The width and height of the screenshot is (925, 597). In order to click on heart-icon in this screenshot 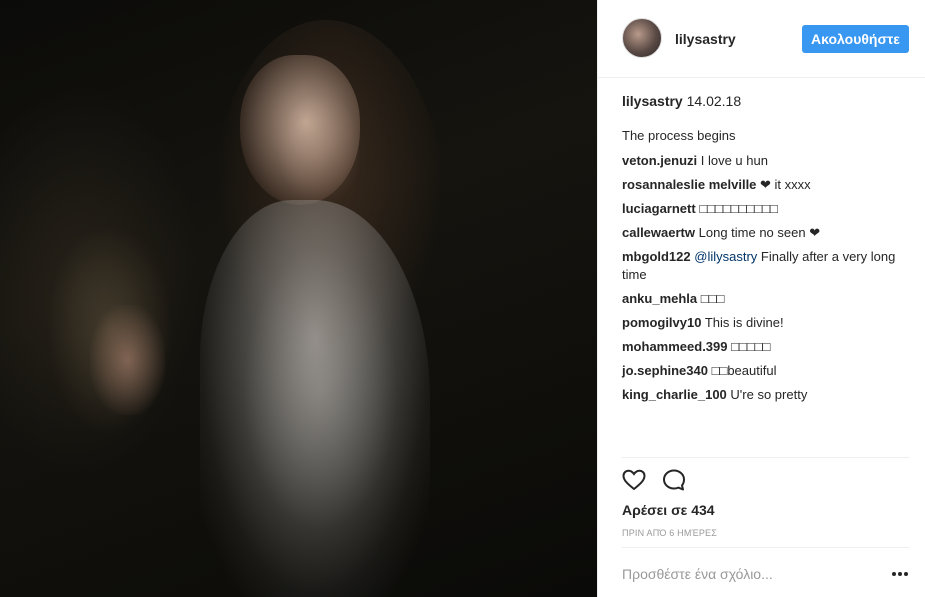, I will do `click(634, 480)`.